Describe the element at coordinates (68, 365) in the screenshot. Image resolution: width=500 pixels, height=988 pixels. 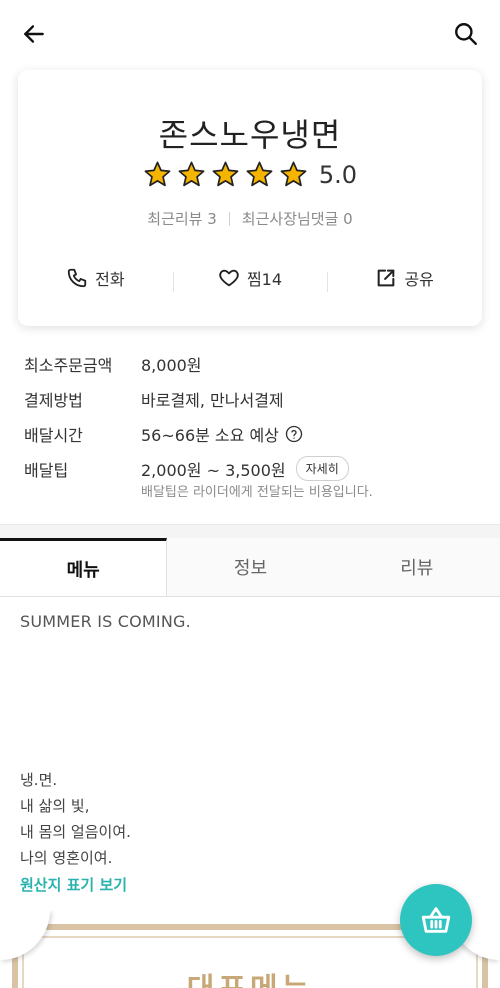
I see `min-order-label: 최소주문금액` at that location.